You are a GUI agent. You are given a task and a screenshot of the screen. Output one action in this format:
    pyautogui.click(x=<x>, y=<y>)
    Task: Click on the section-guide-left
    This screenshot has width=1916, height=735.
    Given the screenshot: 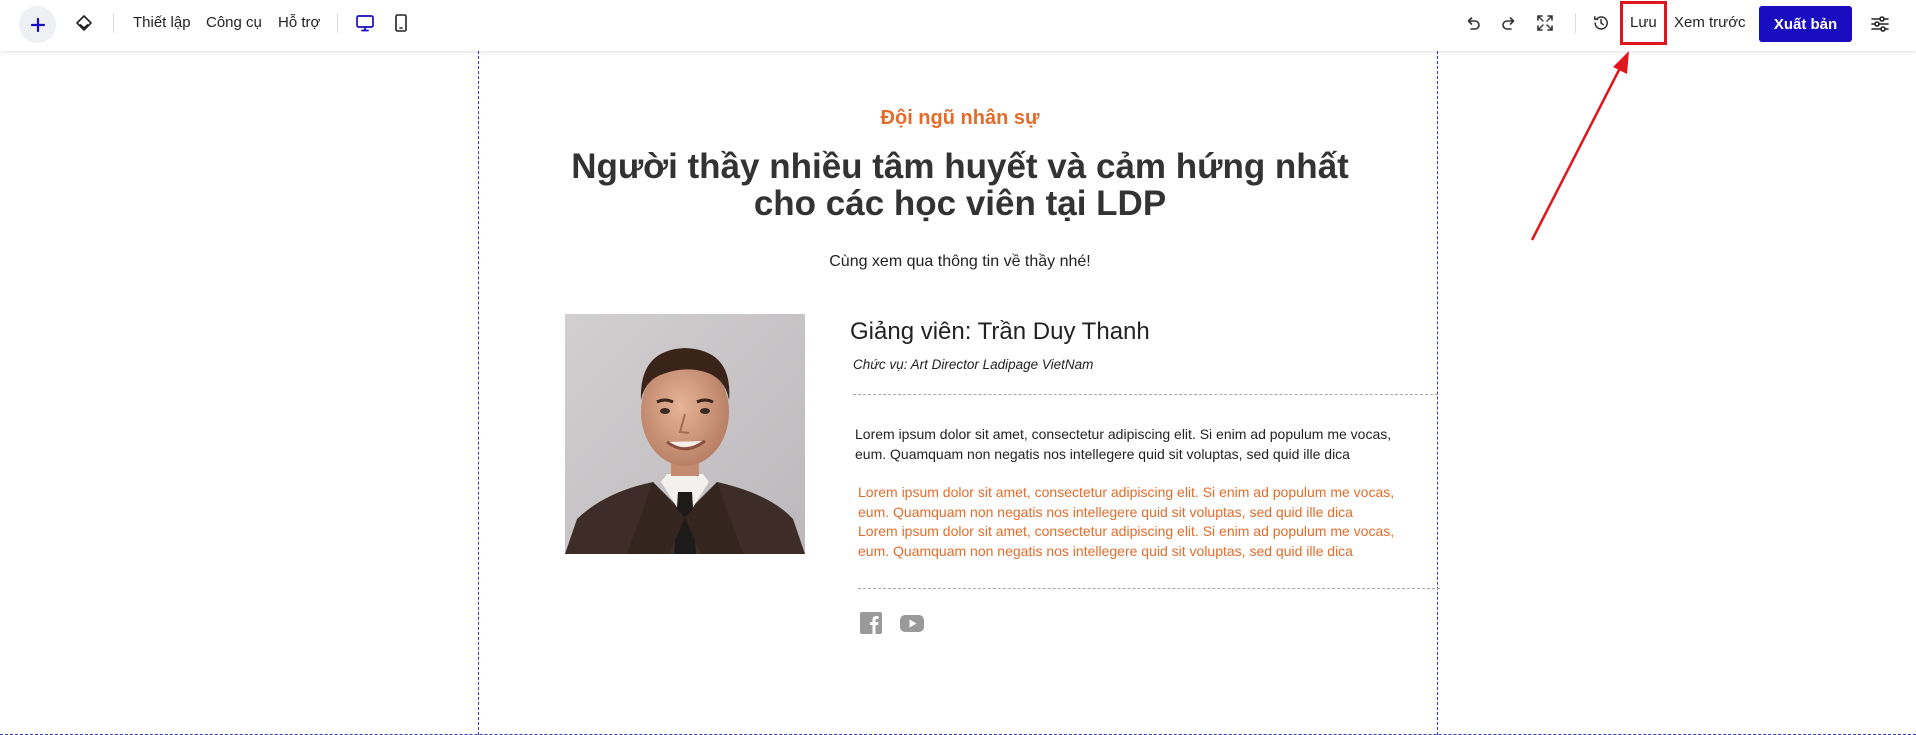 What is the action you would take?
    pyautogui.click(x=478, y=393)
    